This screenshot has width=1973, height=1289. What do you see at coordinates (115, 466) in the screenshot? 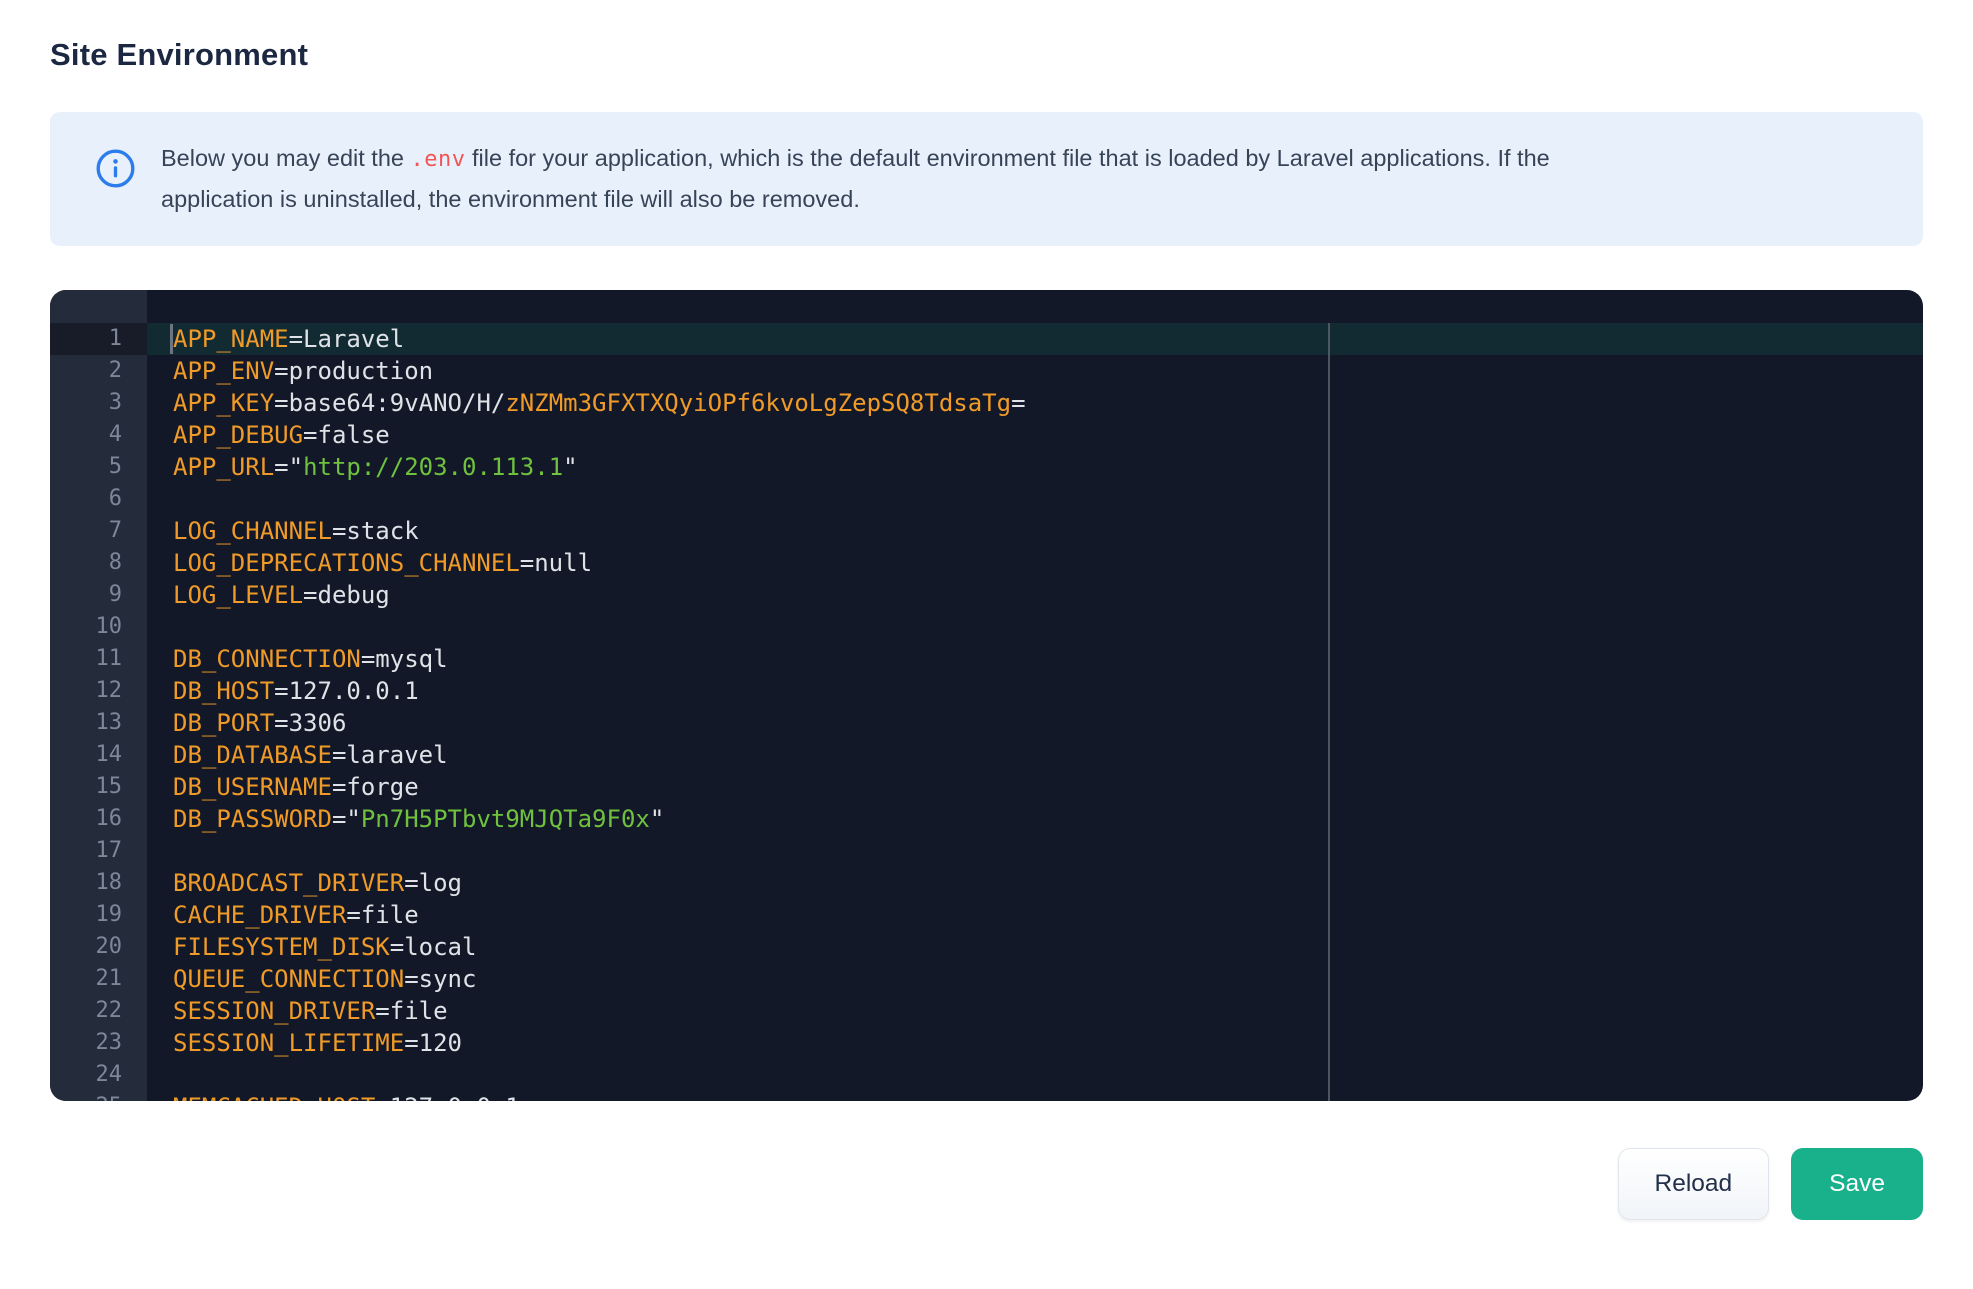
I see `line-number: 5` at bounding box center [115, 466].